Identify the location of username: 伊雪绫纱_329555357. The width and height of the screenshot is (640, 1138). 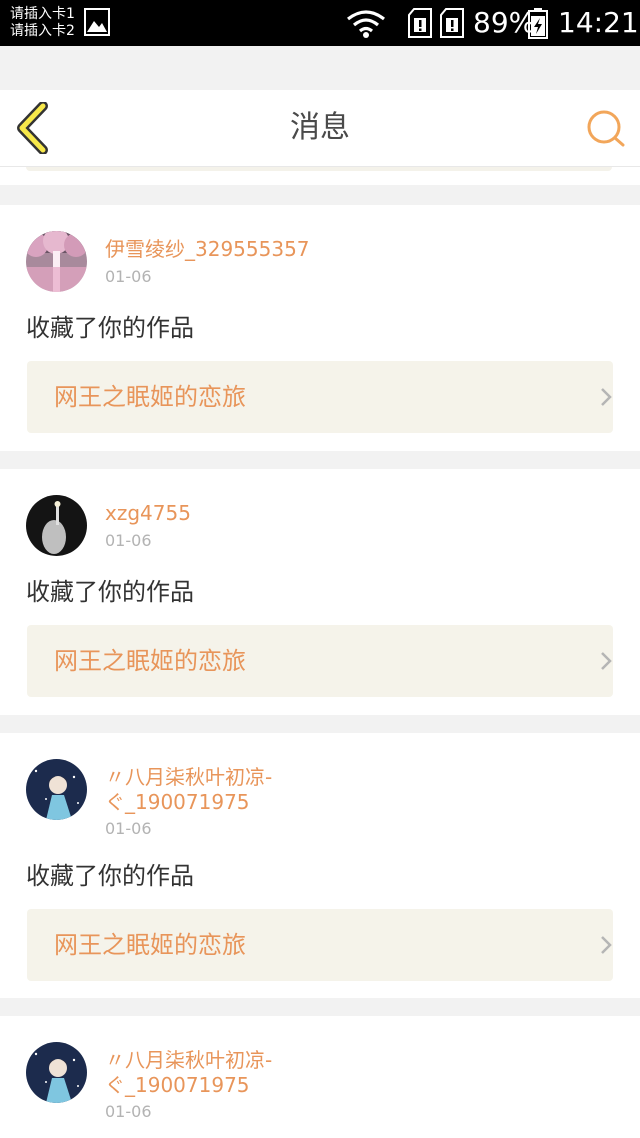
(210, 249).